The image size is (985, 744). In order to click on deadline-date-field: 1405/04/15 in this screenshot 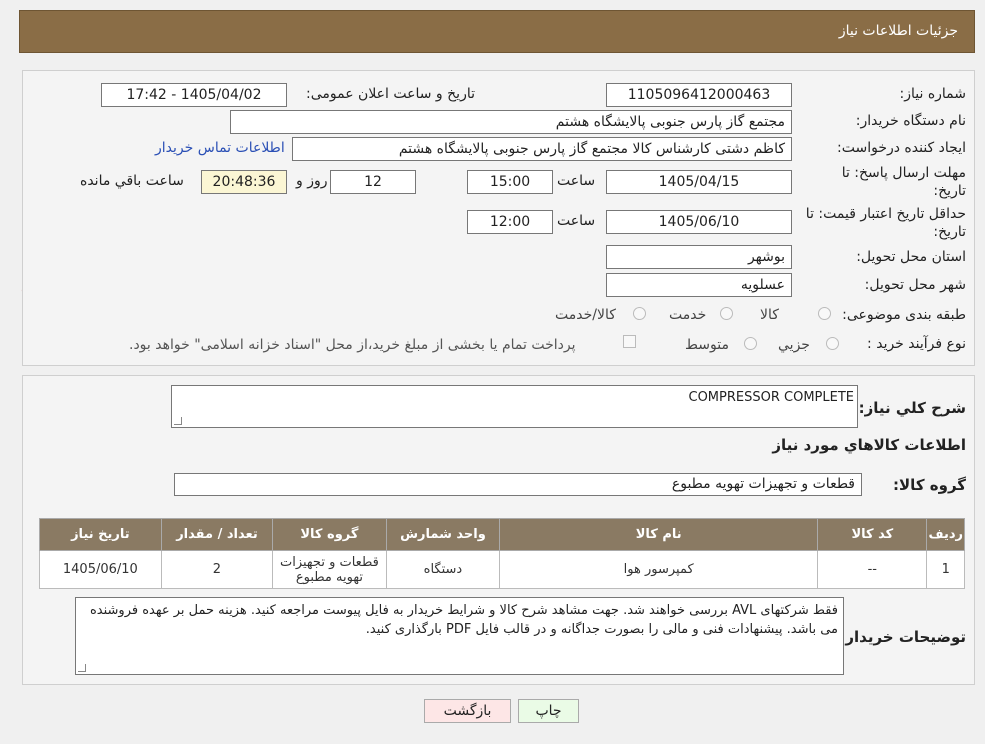, I will do `click(699, 182)`.